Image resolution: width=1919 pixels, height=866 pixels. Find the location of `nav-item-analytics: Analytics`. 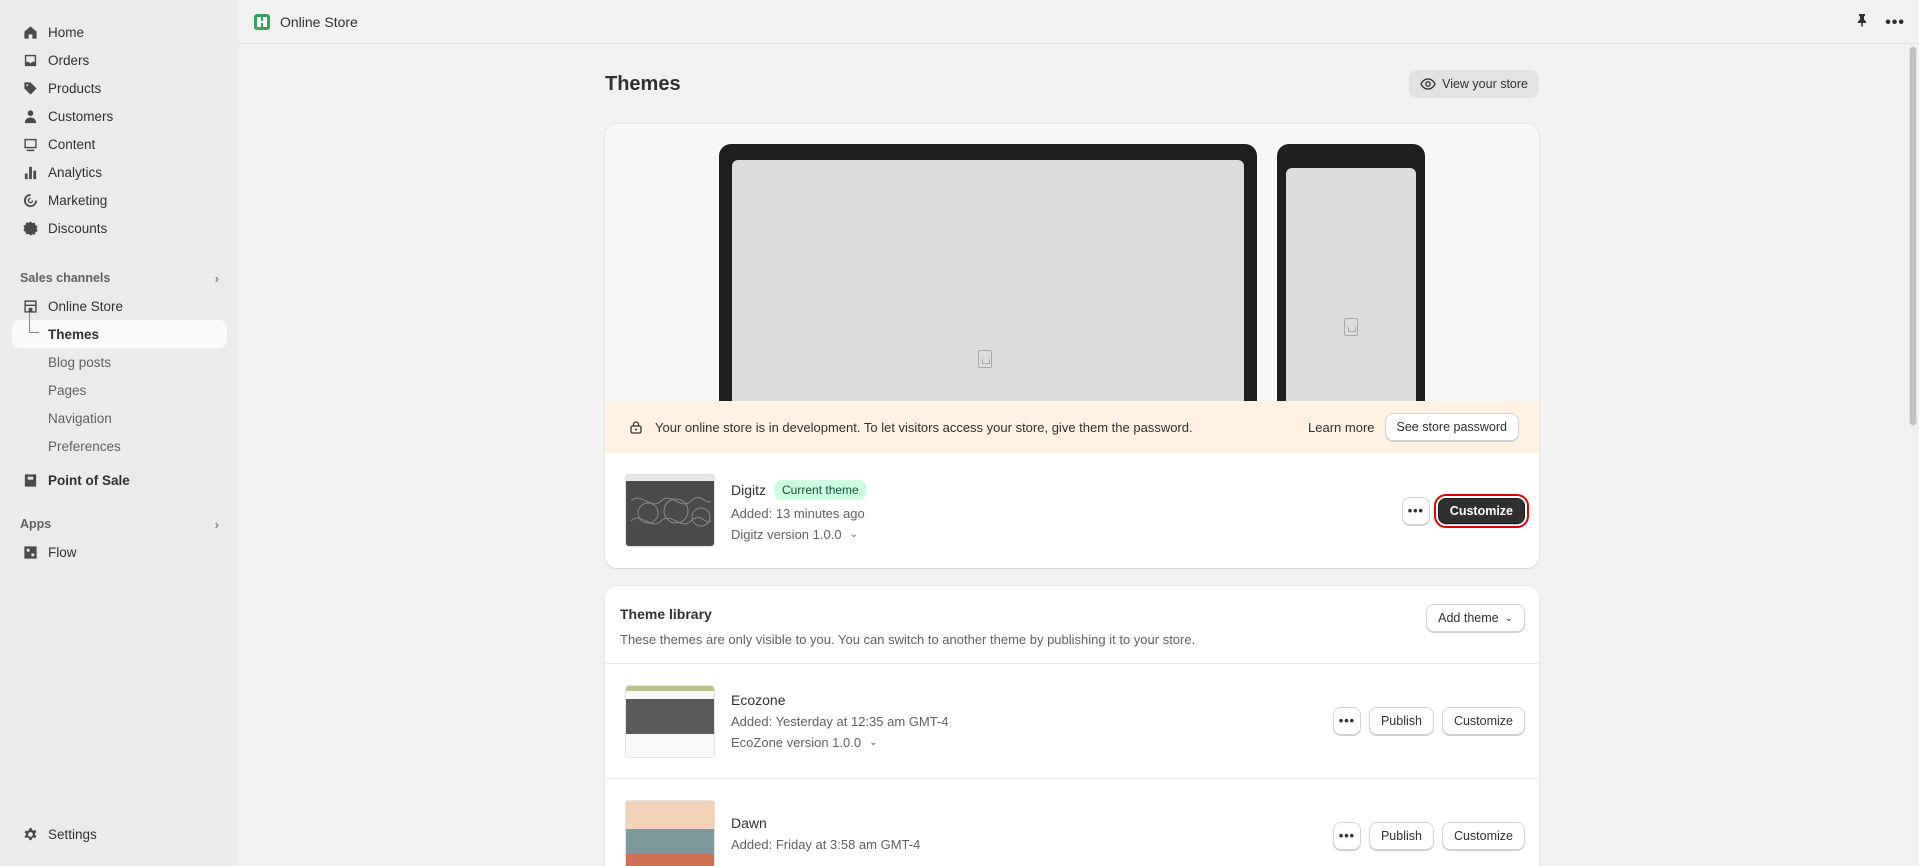

nav-item-analytics: Analytics is located at coordinates (119, 172).